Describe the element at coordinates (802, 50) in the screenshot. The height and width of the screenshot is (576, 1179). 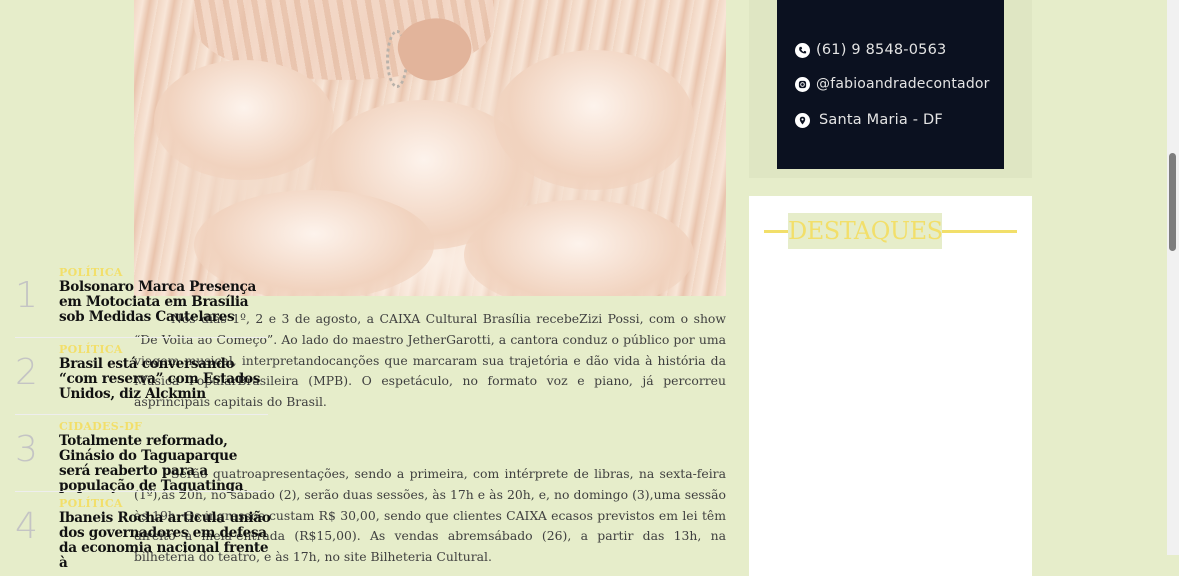
I see `phone-icon` at that location.